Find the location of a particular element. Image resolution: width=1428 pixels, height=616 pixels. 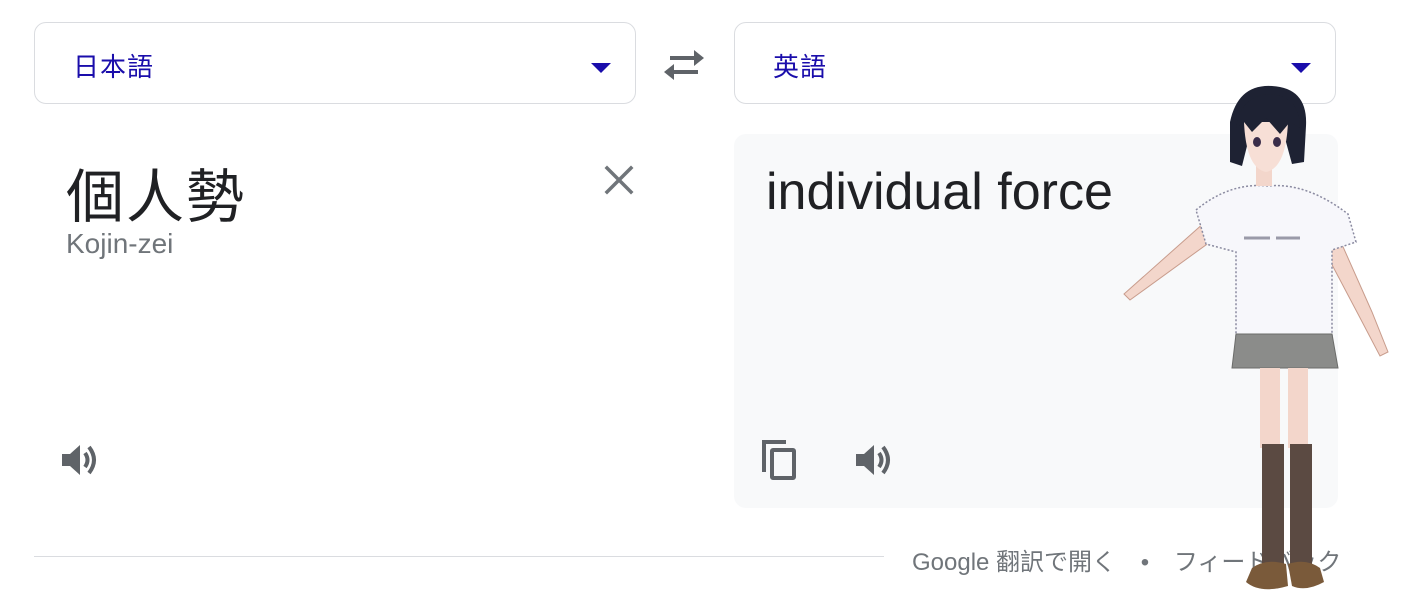

close-icon is located at coordinates (619, 180).